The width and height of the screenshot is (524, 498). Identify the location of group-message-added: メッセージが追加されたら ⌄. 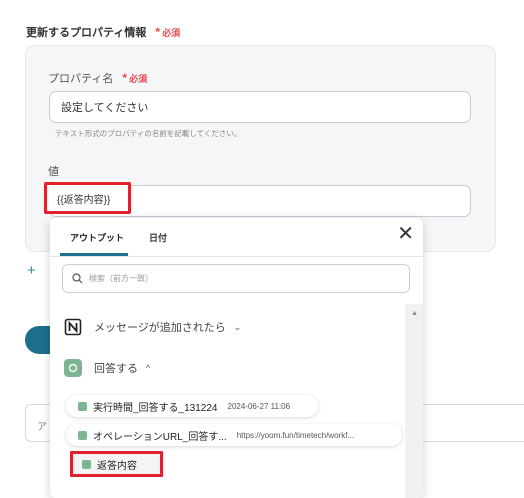
(152, 327).